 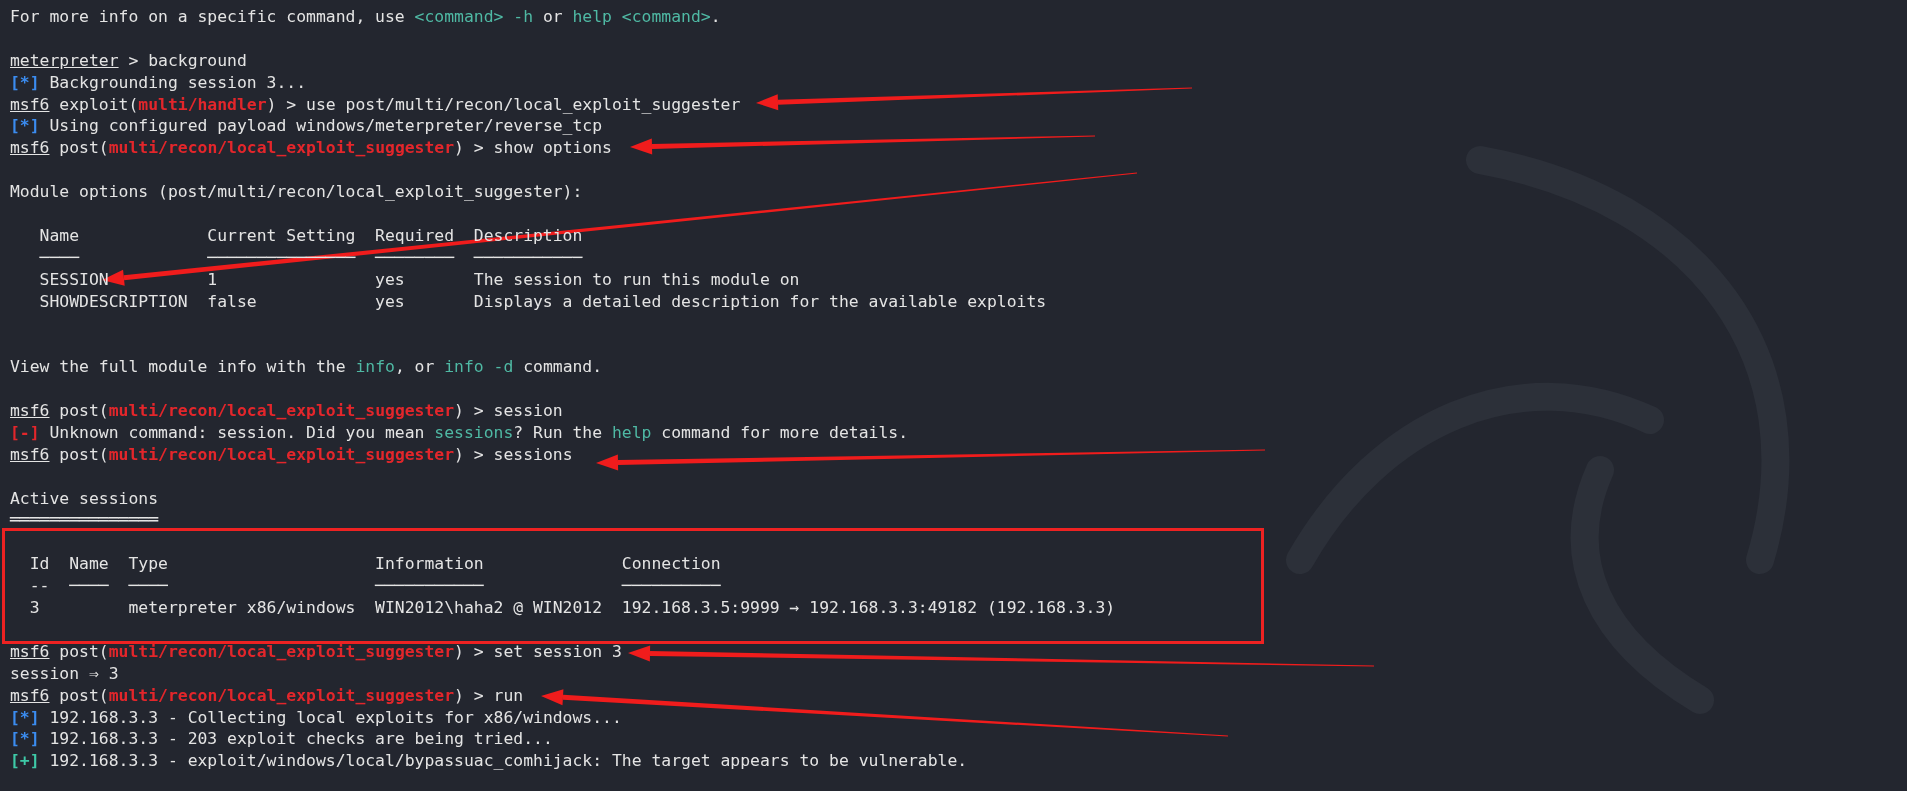 I want to click on terminal-line: For more info on a specific command, use <command> -h or help <command>., so click(x=365, y=17).